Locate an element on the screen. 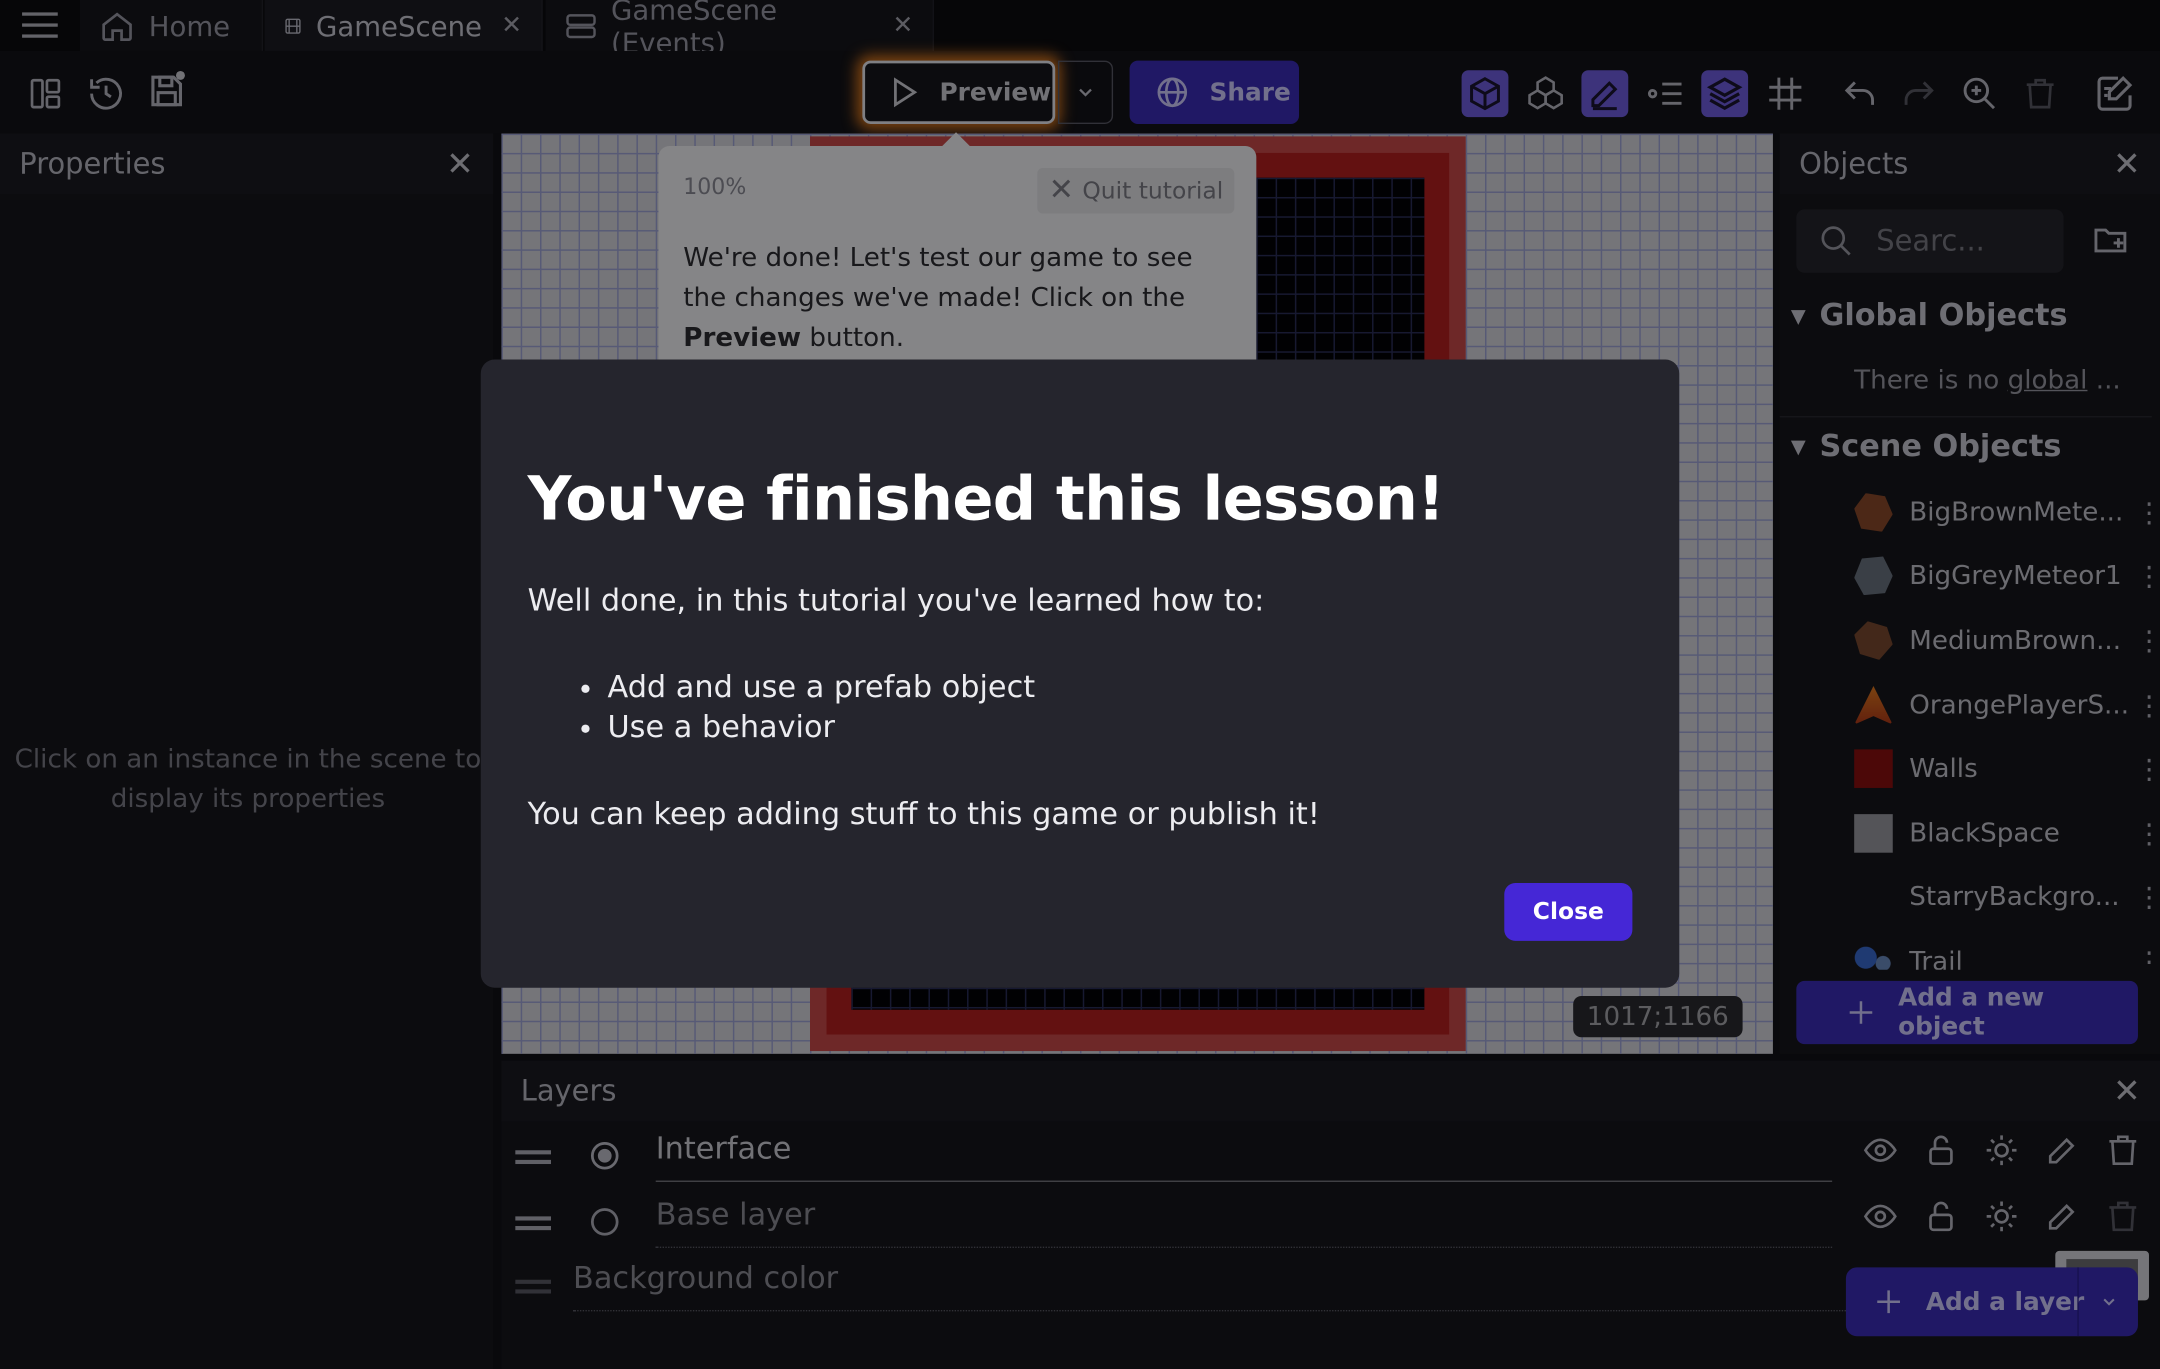 The height and width of the screenshot is (1369, 2160). close-button: Close is located at coordinates (1568, 912).